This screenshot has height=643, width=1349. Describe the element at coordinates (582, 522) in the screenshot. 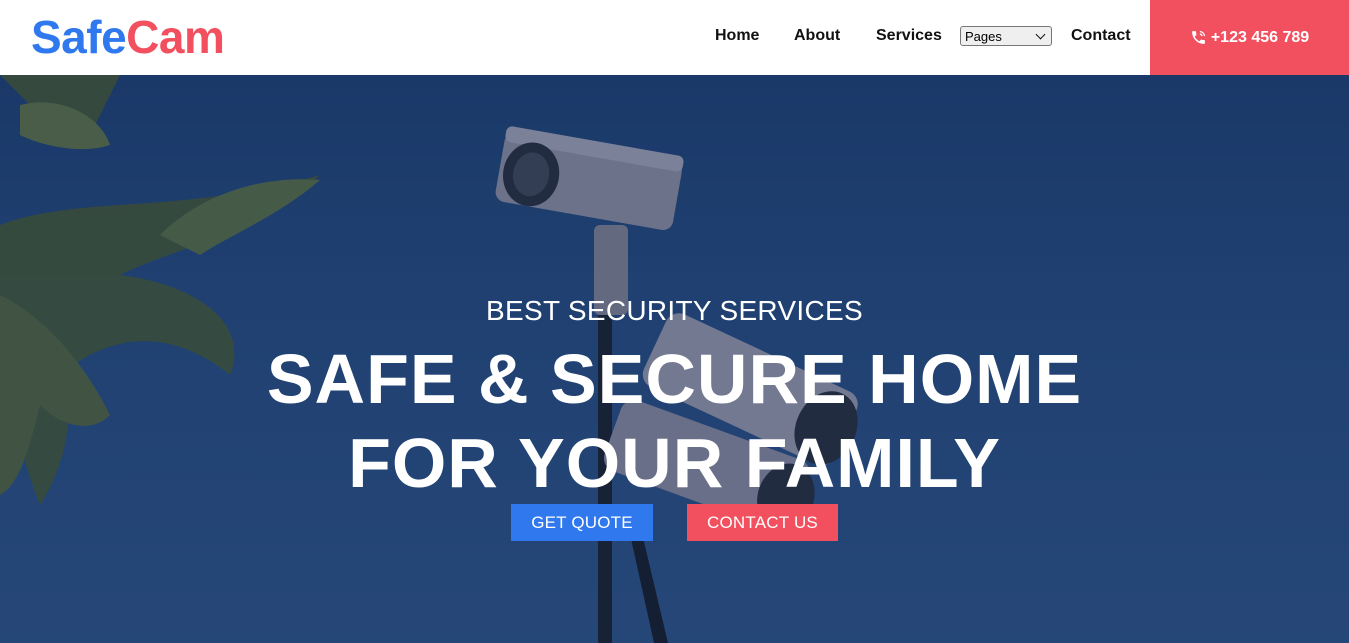

I see `get-quote-button: GET QUOTE` at that location.